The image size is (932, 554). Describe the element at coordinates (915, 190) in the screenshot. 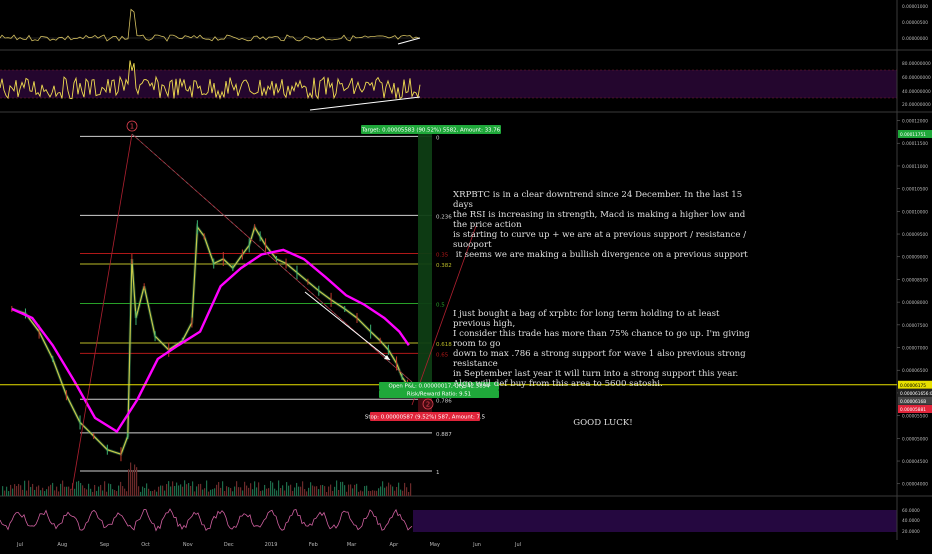

I see `y-tick-label: 0.00010500` at that location.